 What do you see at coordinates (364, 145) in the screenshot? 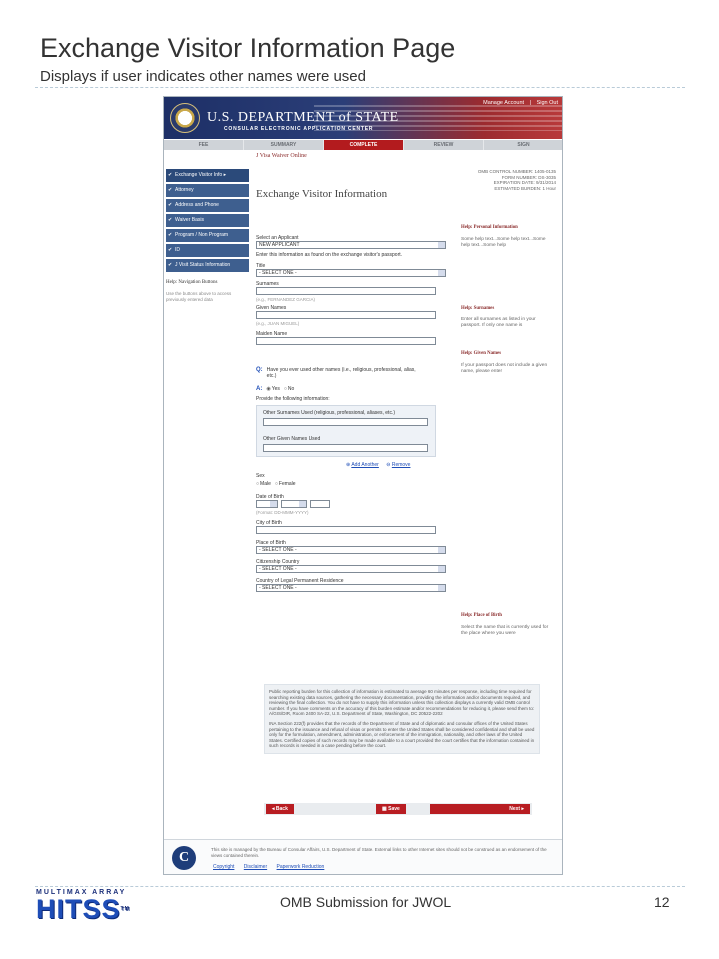
I see `step-complete: COMPLETE` at bounding box center [364, 145].